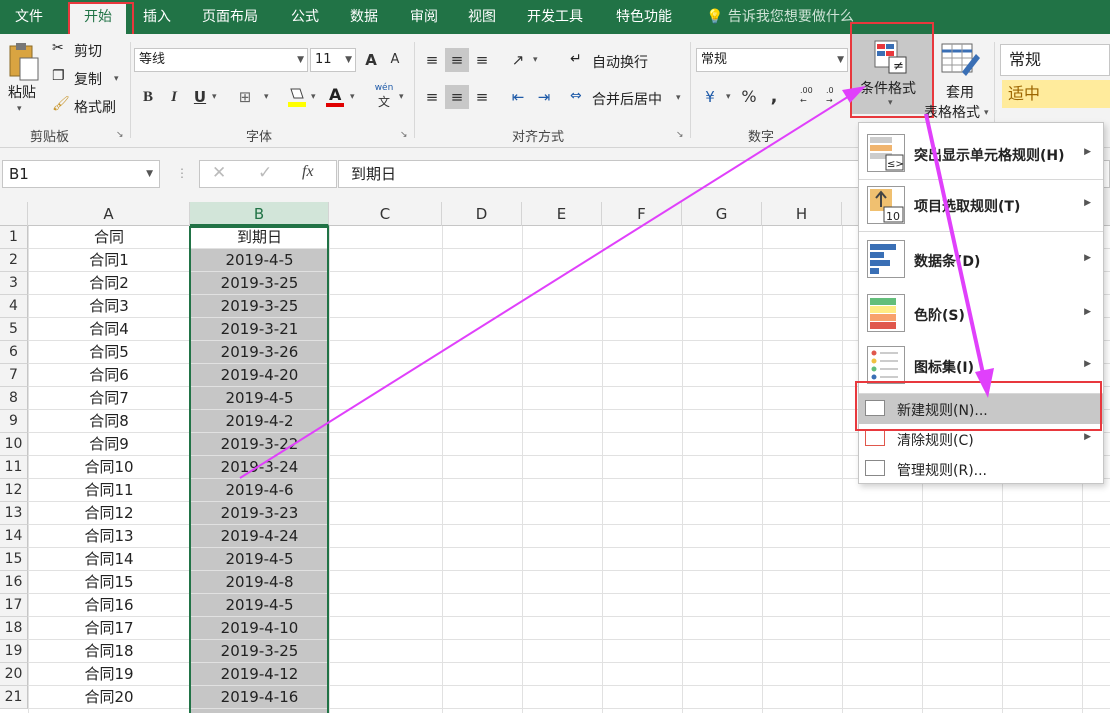 This screenshot has width=1110, height=713. I want to click on row-header: 2, so click(14, 260).